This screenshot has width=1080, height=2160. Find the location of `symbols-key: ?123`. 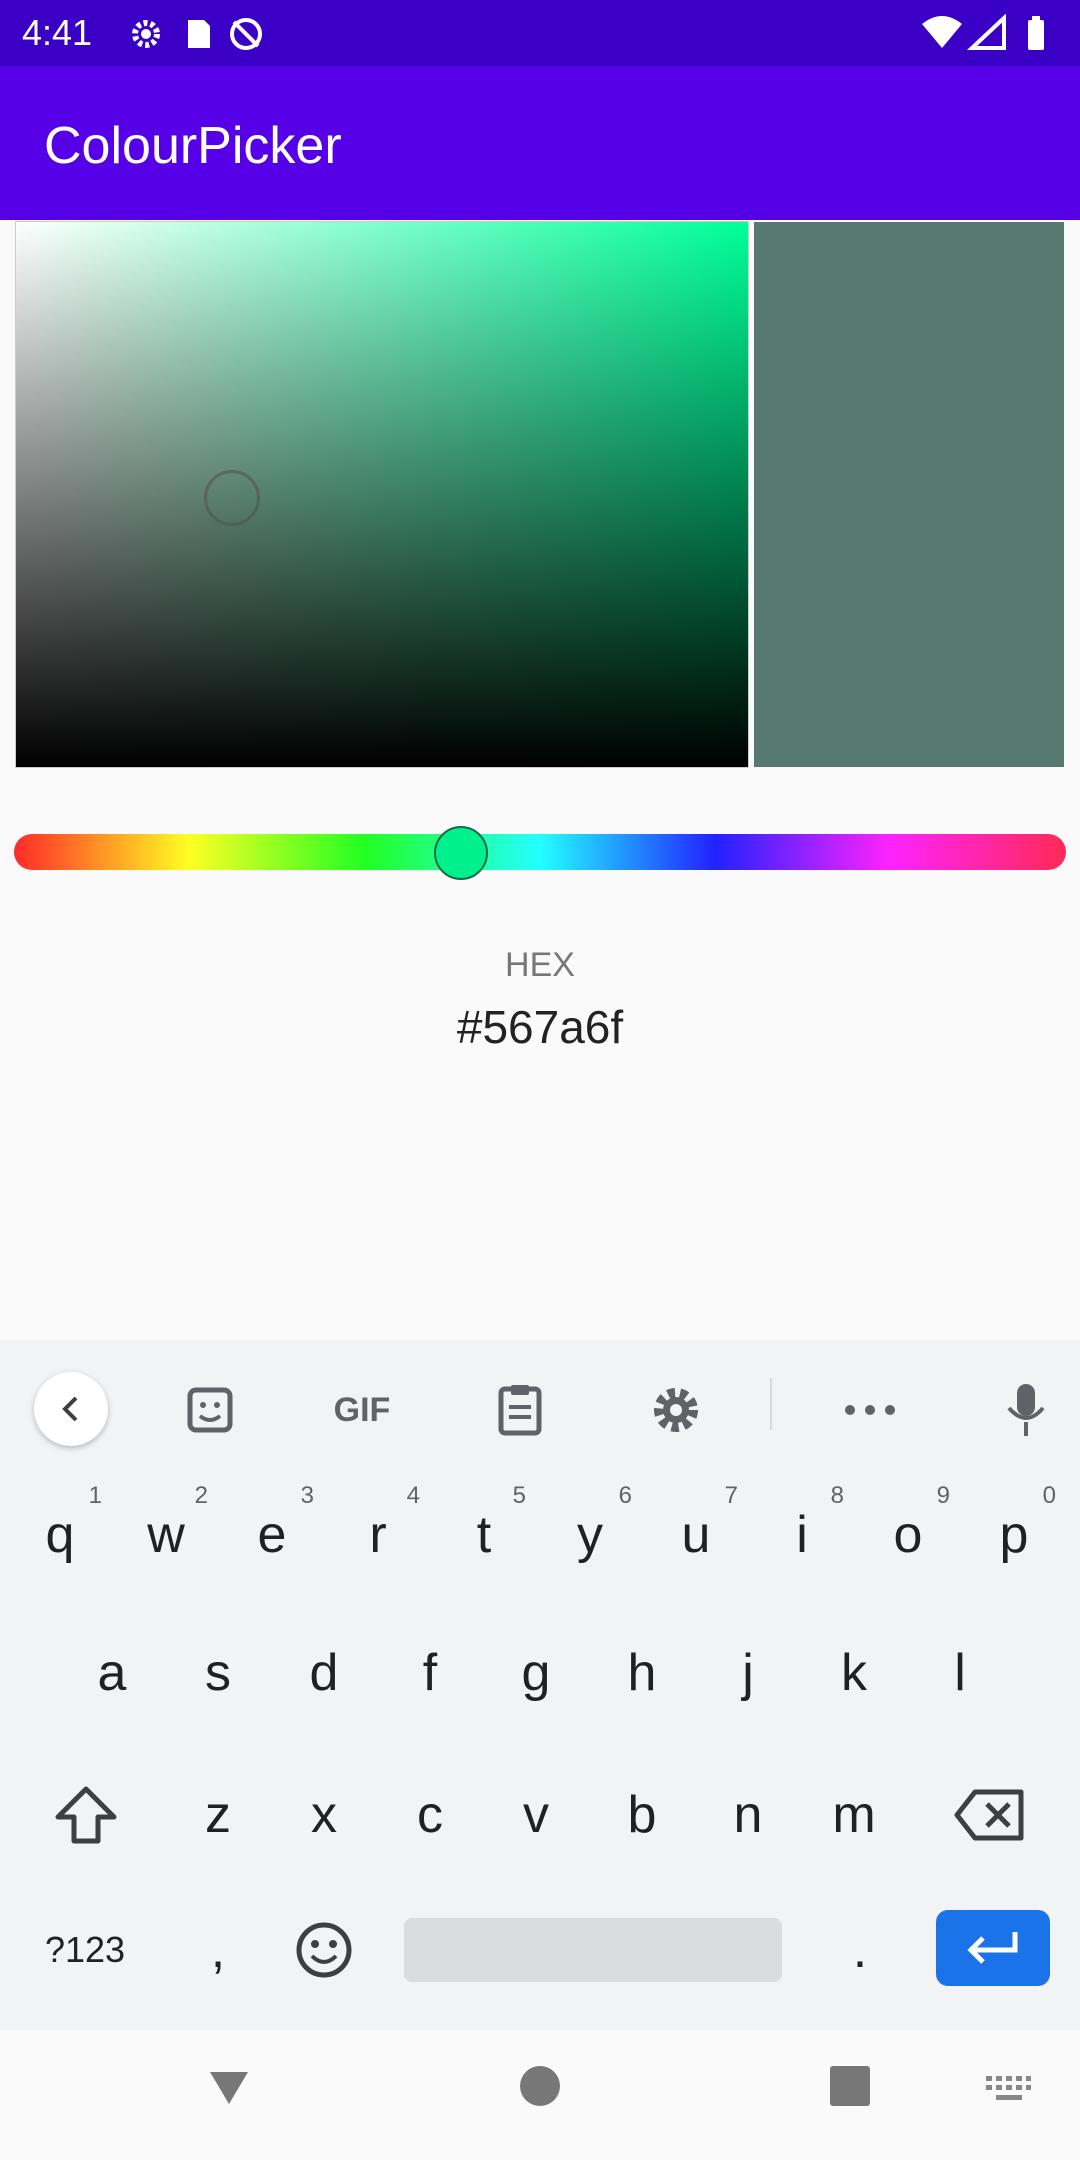

symbols-key: ?123 is located at coordinates (85, 1950).